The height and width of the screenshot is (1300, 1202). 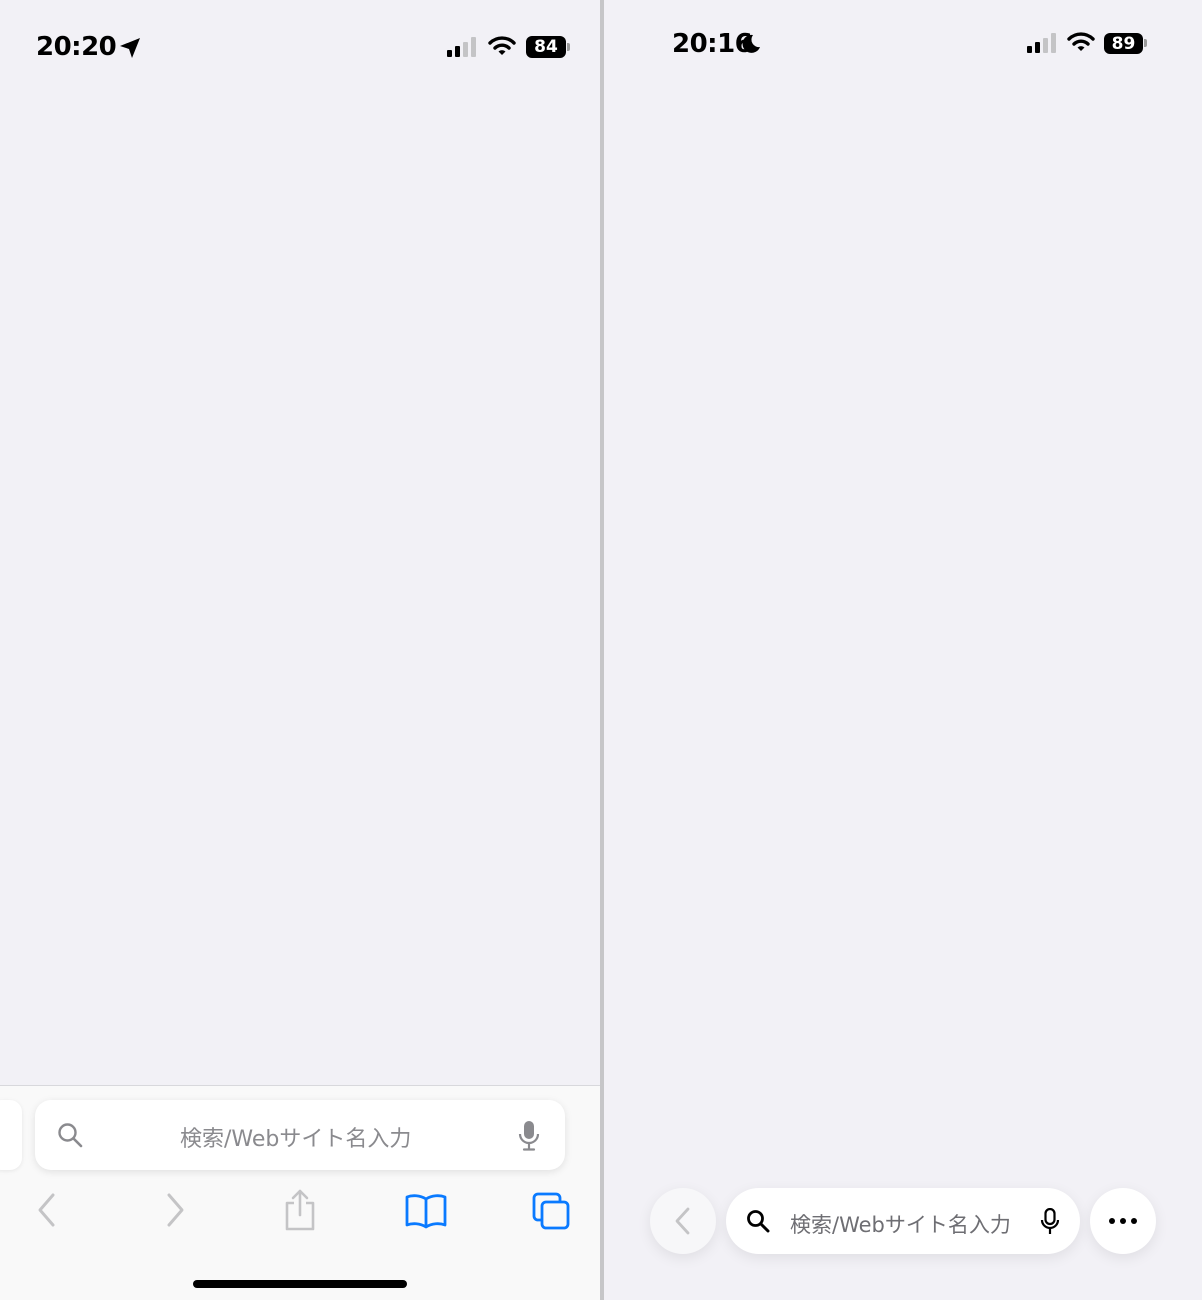 What do you see at coordinates (1123, 43) in the screenshot?
I see `battery-indicator: 89` at bounding box center [1123, 43].